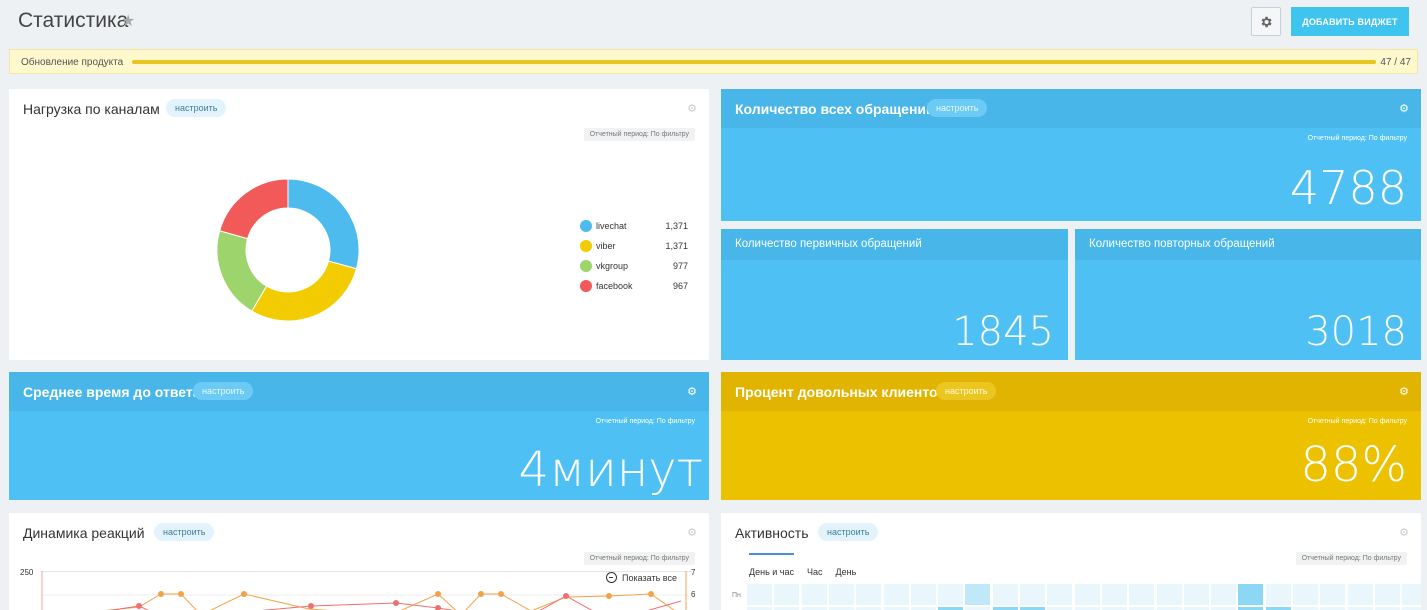  Describe the element at coordinates (614, 286) in the screenshot. I see `legend-label: facebook` at that location.